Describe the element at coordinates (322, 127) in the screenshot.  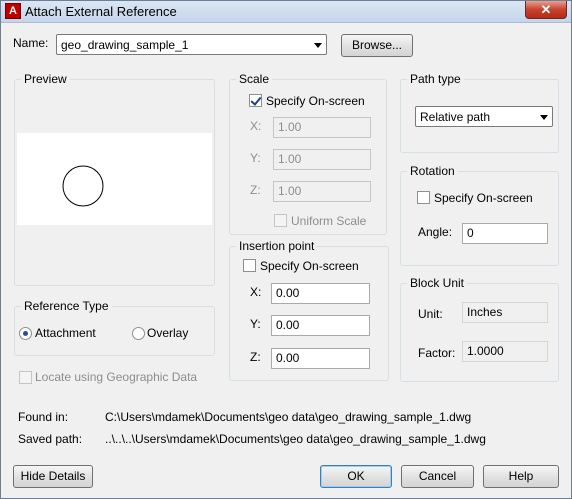
I see `scale-x-field: 1.00` at that location.